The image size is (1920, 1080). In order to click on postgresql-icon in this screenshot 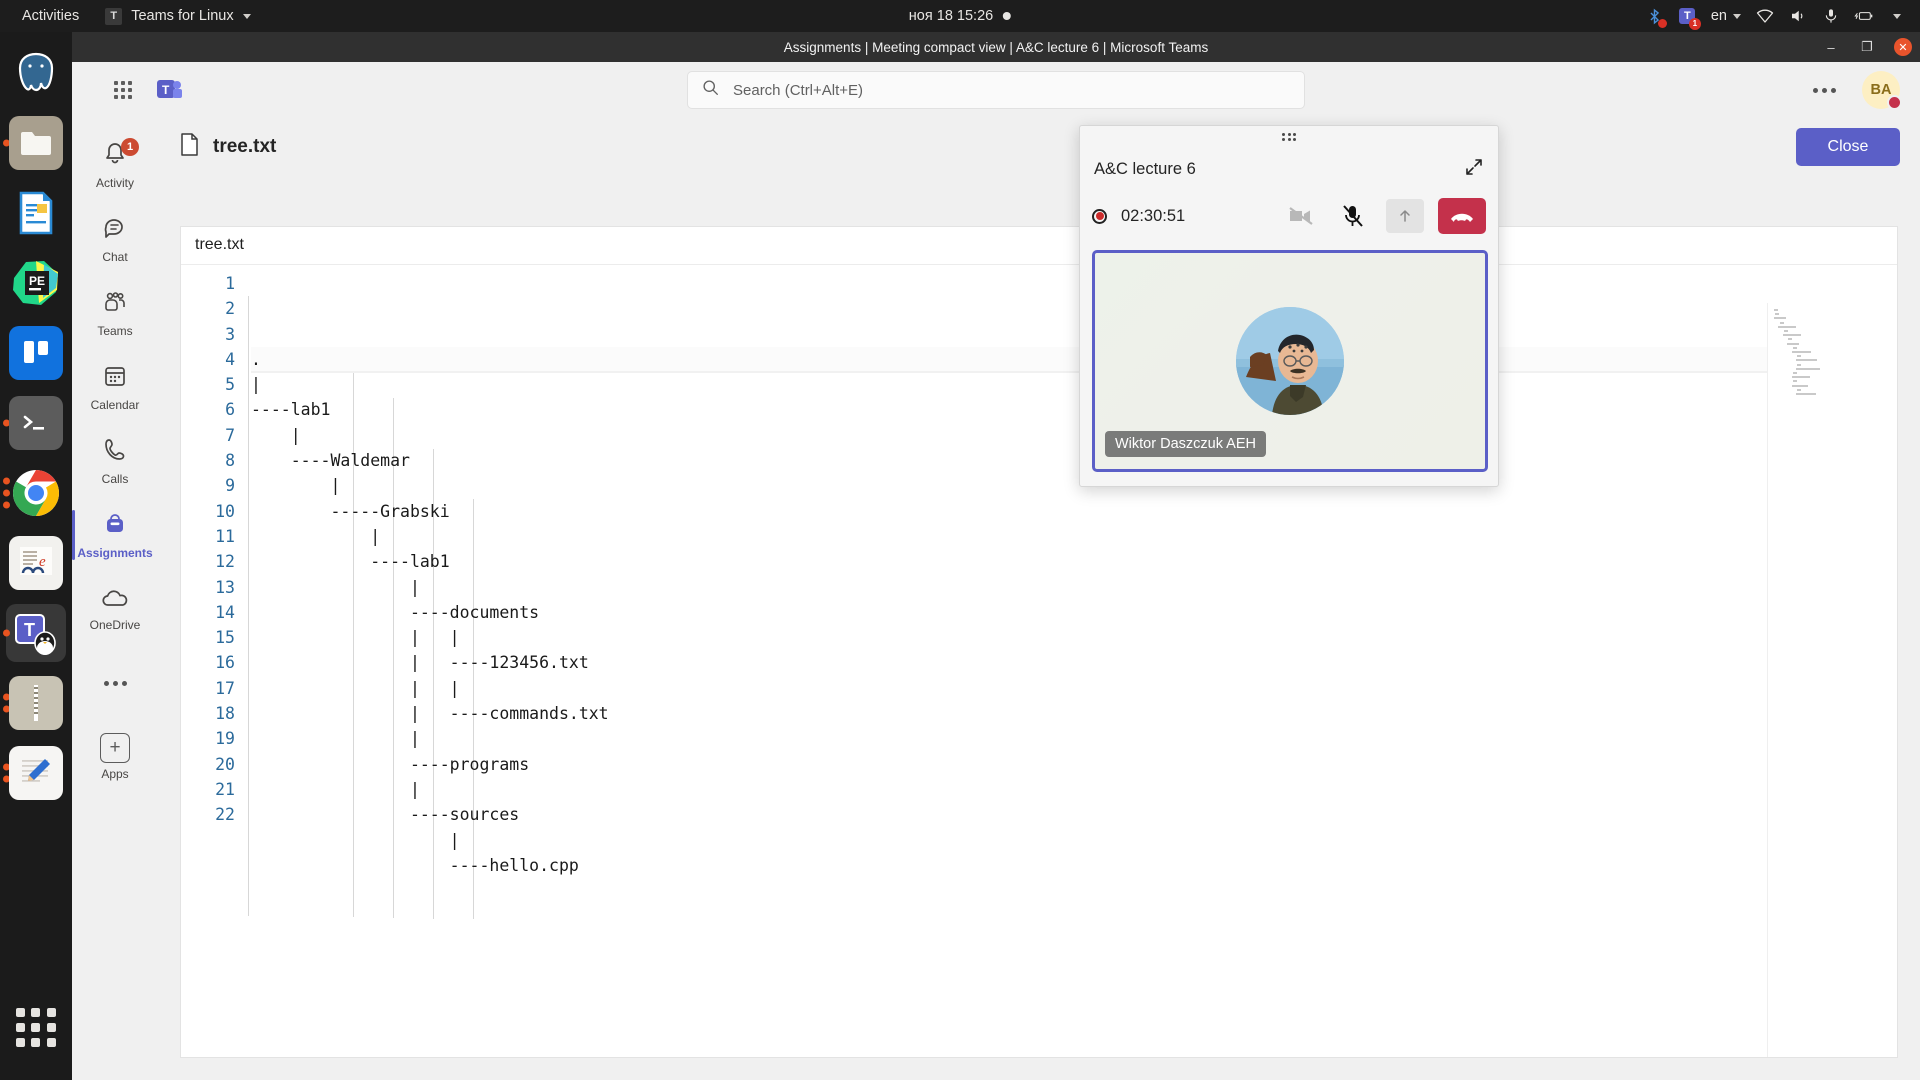, I will do `click(36, 73)`.